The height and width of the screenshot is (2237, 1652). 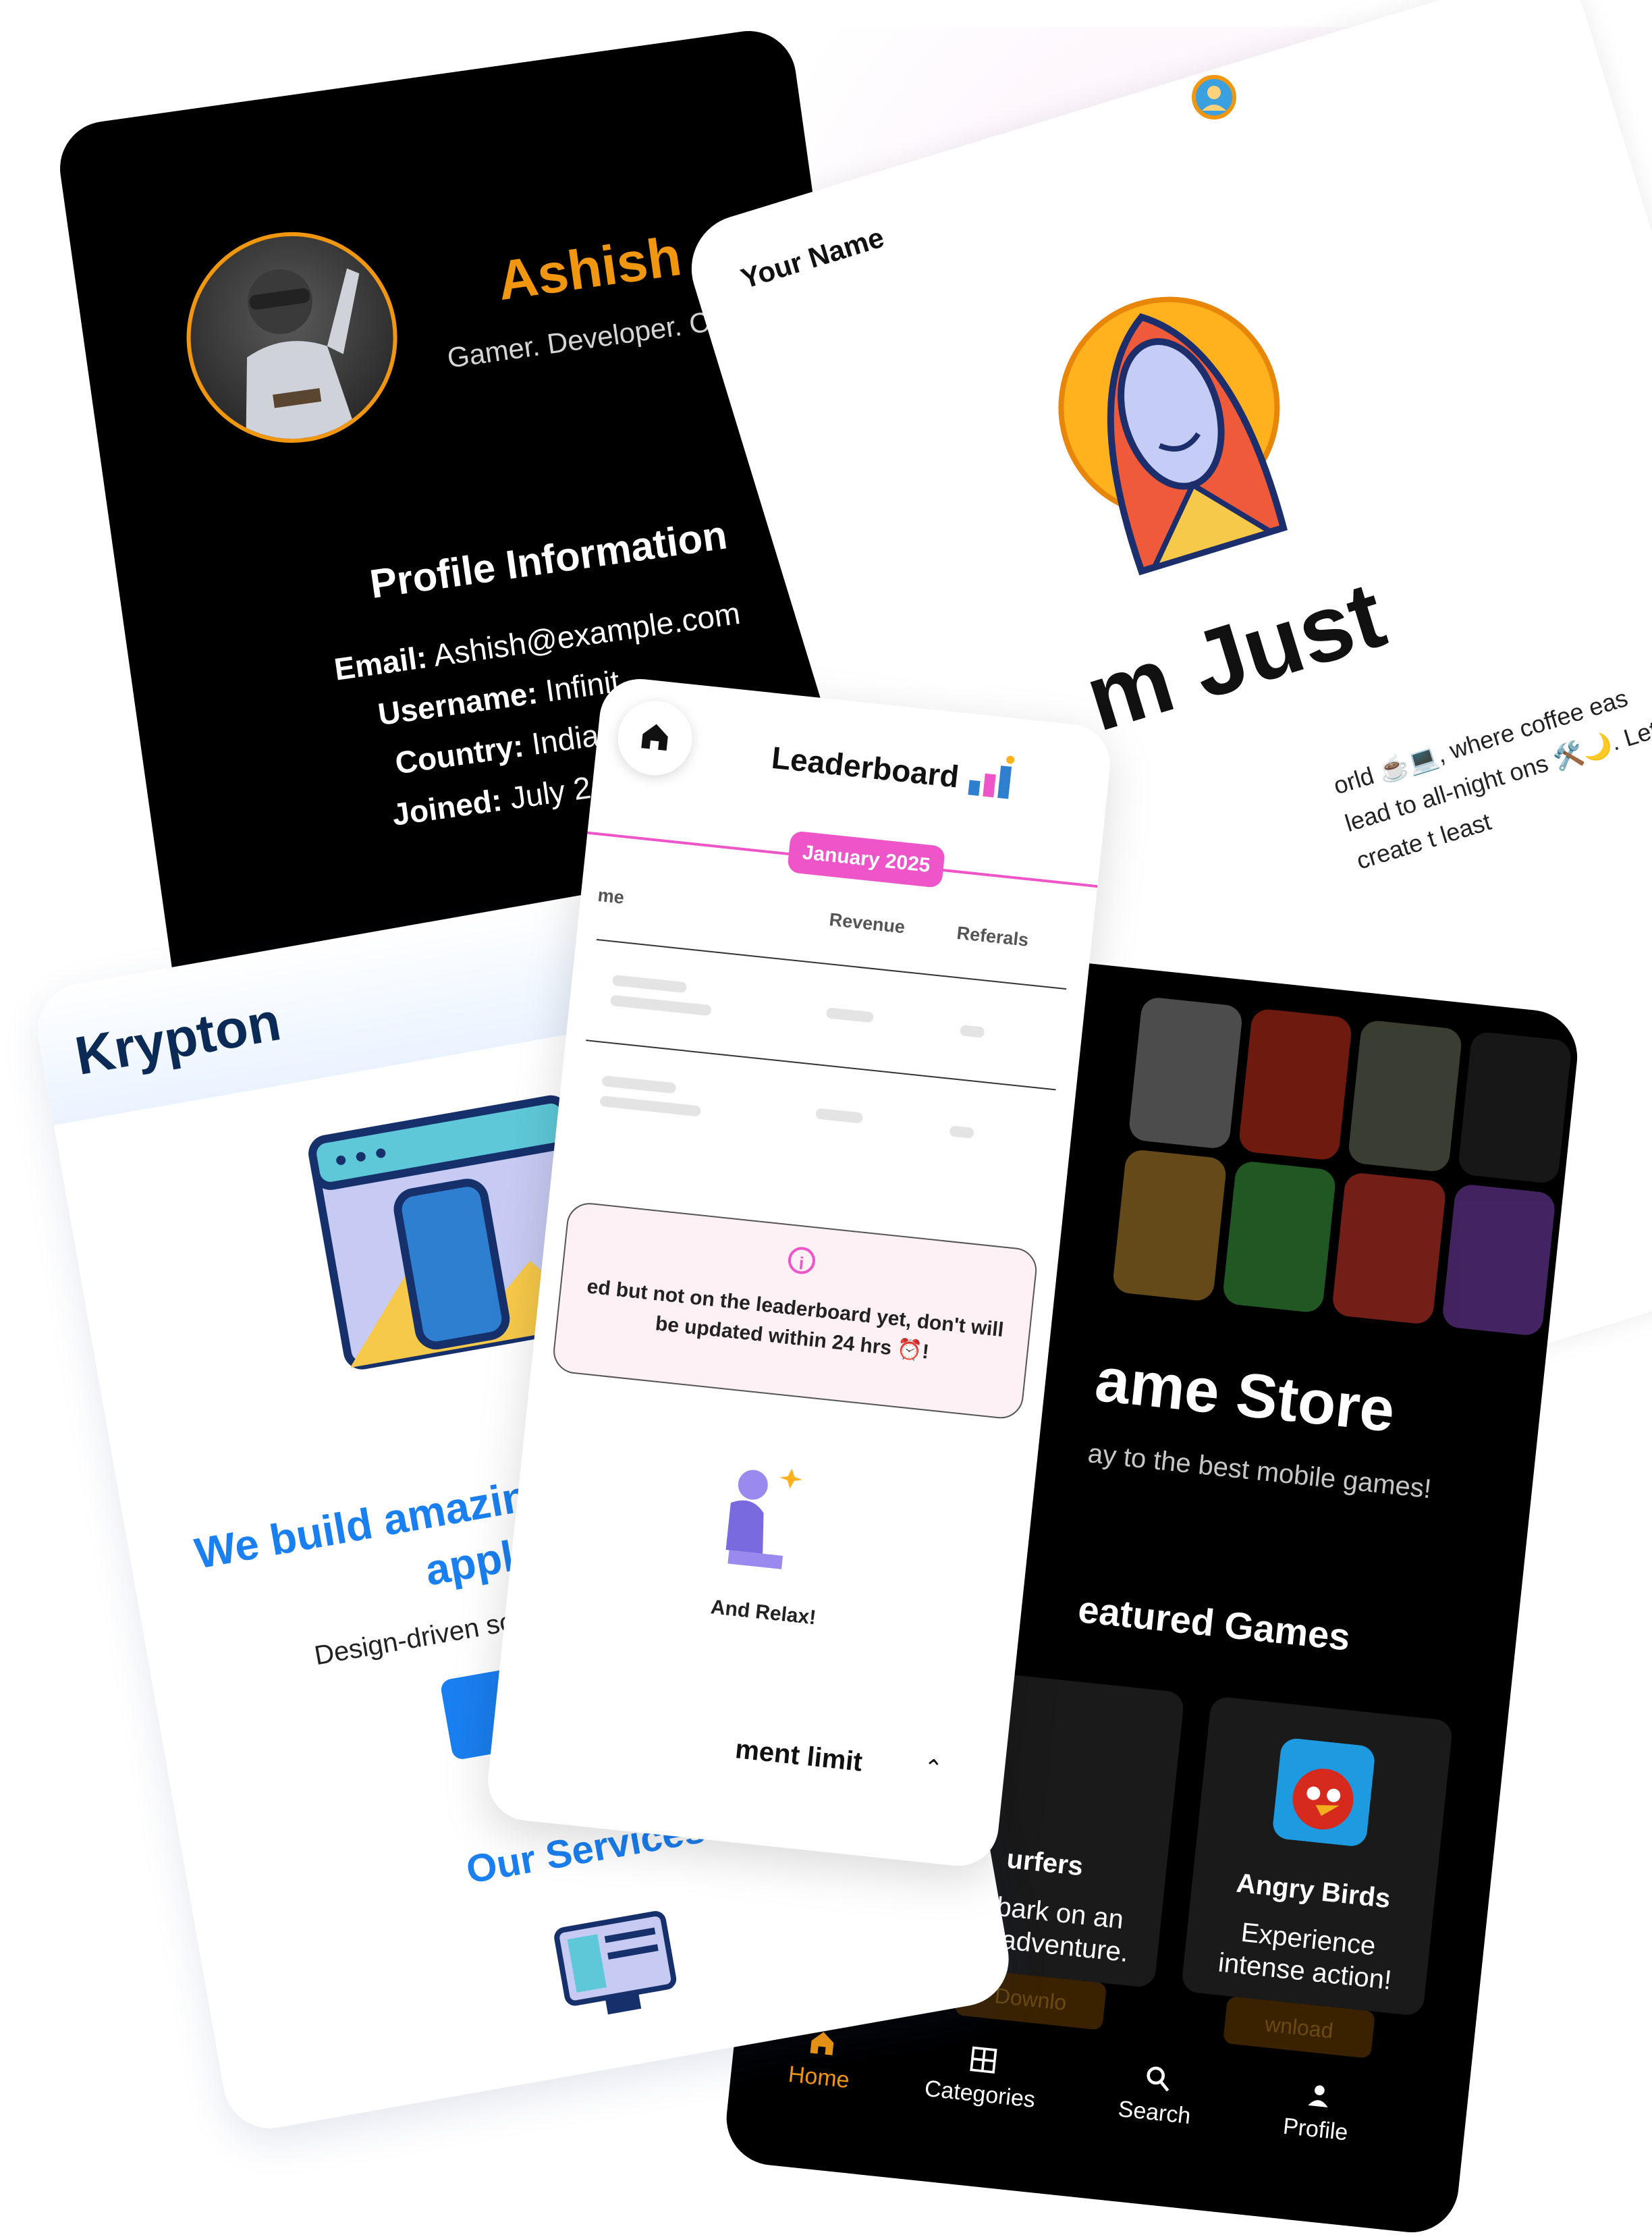 What do you see at coordinates (980, 2094) in the screenshot?
I see `nav-label: Categories` at bounding box center [980, 2094].